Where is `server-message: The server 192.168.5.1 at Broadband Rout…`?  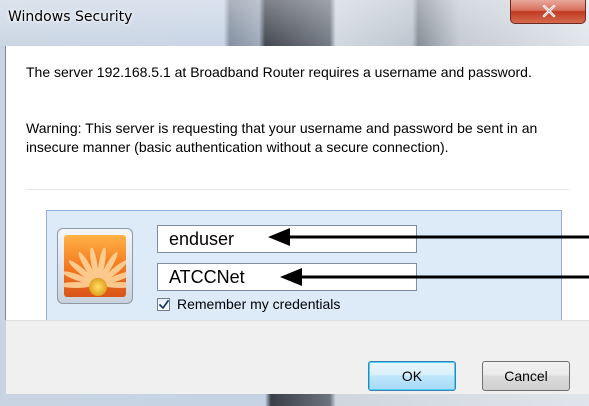 server-message: The server 192.168.5.1 at Broadband Rout… is located at coordinates (279, 72).